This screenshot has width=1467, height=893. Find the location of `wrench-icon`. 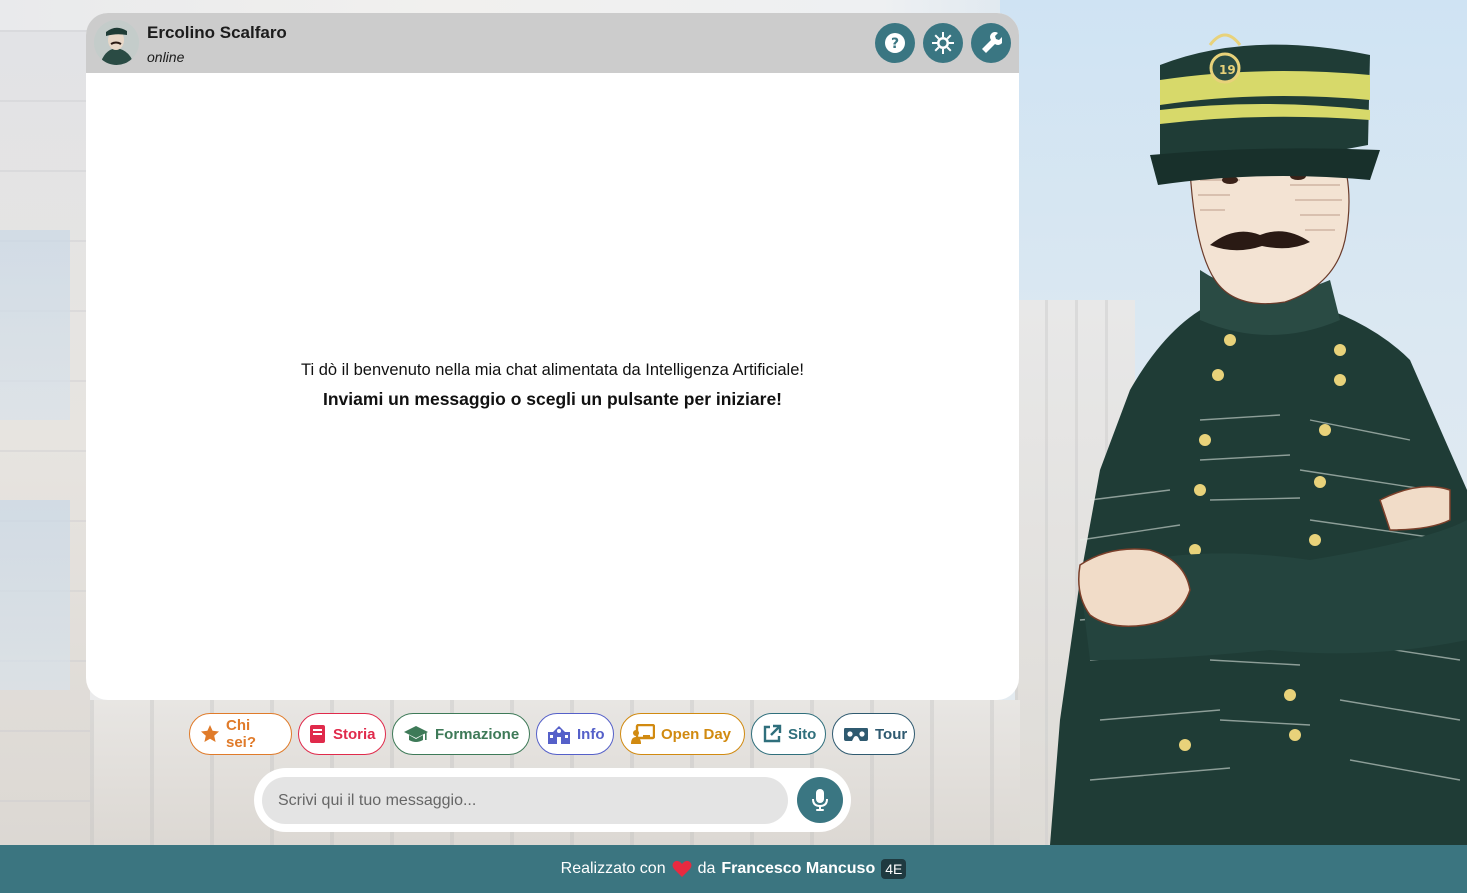

wrench-icon is located at coordinates (992, 42).